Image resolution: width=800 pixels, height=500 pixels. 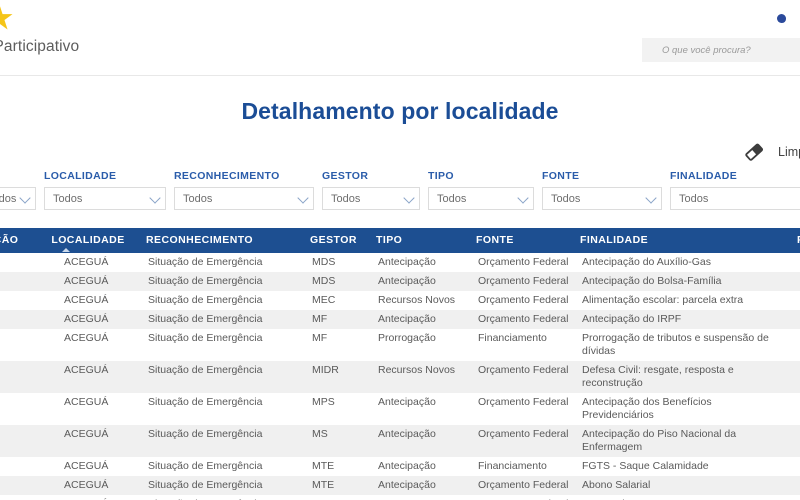 What do you see at coordinates (325, 370) in the screenshot?
I see `cell-gestor: MIDR` at bounding box center [325, 370].